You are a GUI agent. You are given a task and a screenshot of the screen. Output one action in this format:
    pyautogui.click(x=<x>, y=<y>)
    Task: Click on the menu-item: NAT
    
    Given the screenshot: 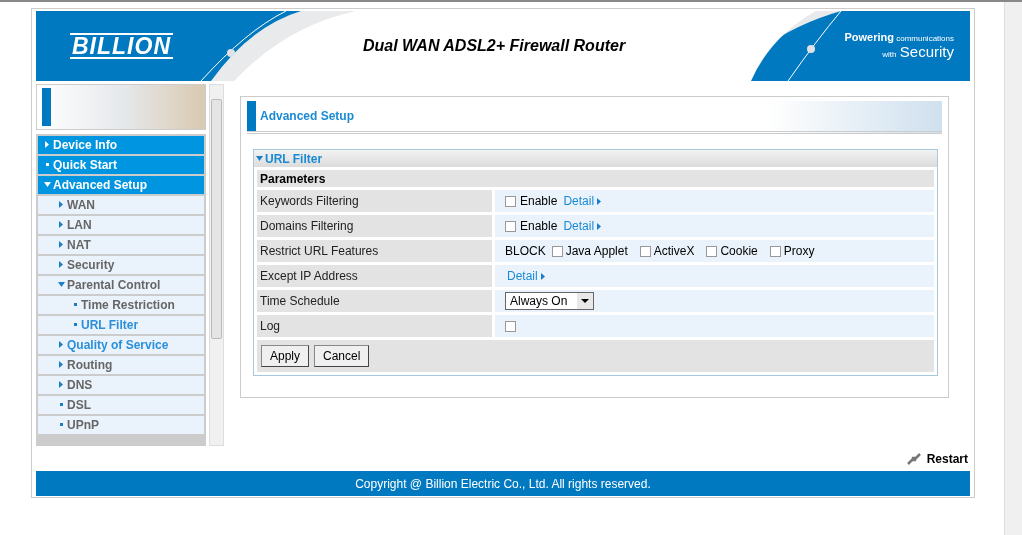 What is the action you would take?
    pyautogui.click(x=121, y=244)
    